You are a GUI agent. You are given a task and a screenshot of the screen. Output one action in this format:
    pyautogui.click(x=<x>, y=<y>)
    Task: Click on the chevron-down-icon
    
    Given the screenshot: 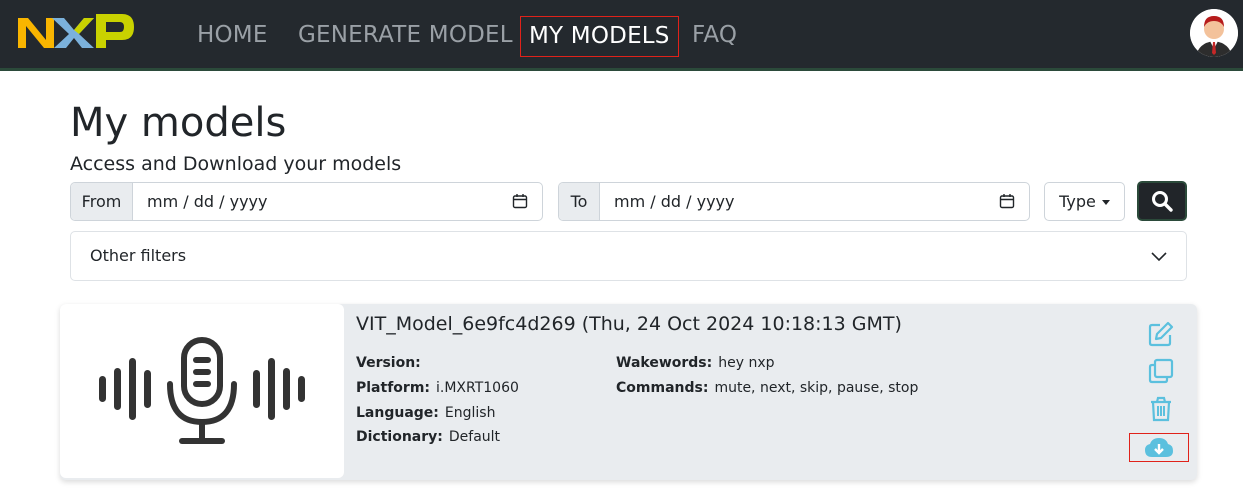 What is the action you would take?
    pyautogui.click(x=1159, y=257)
    